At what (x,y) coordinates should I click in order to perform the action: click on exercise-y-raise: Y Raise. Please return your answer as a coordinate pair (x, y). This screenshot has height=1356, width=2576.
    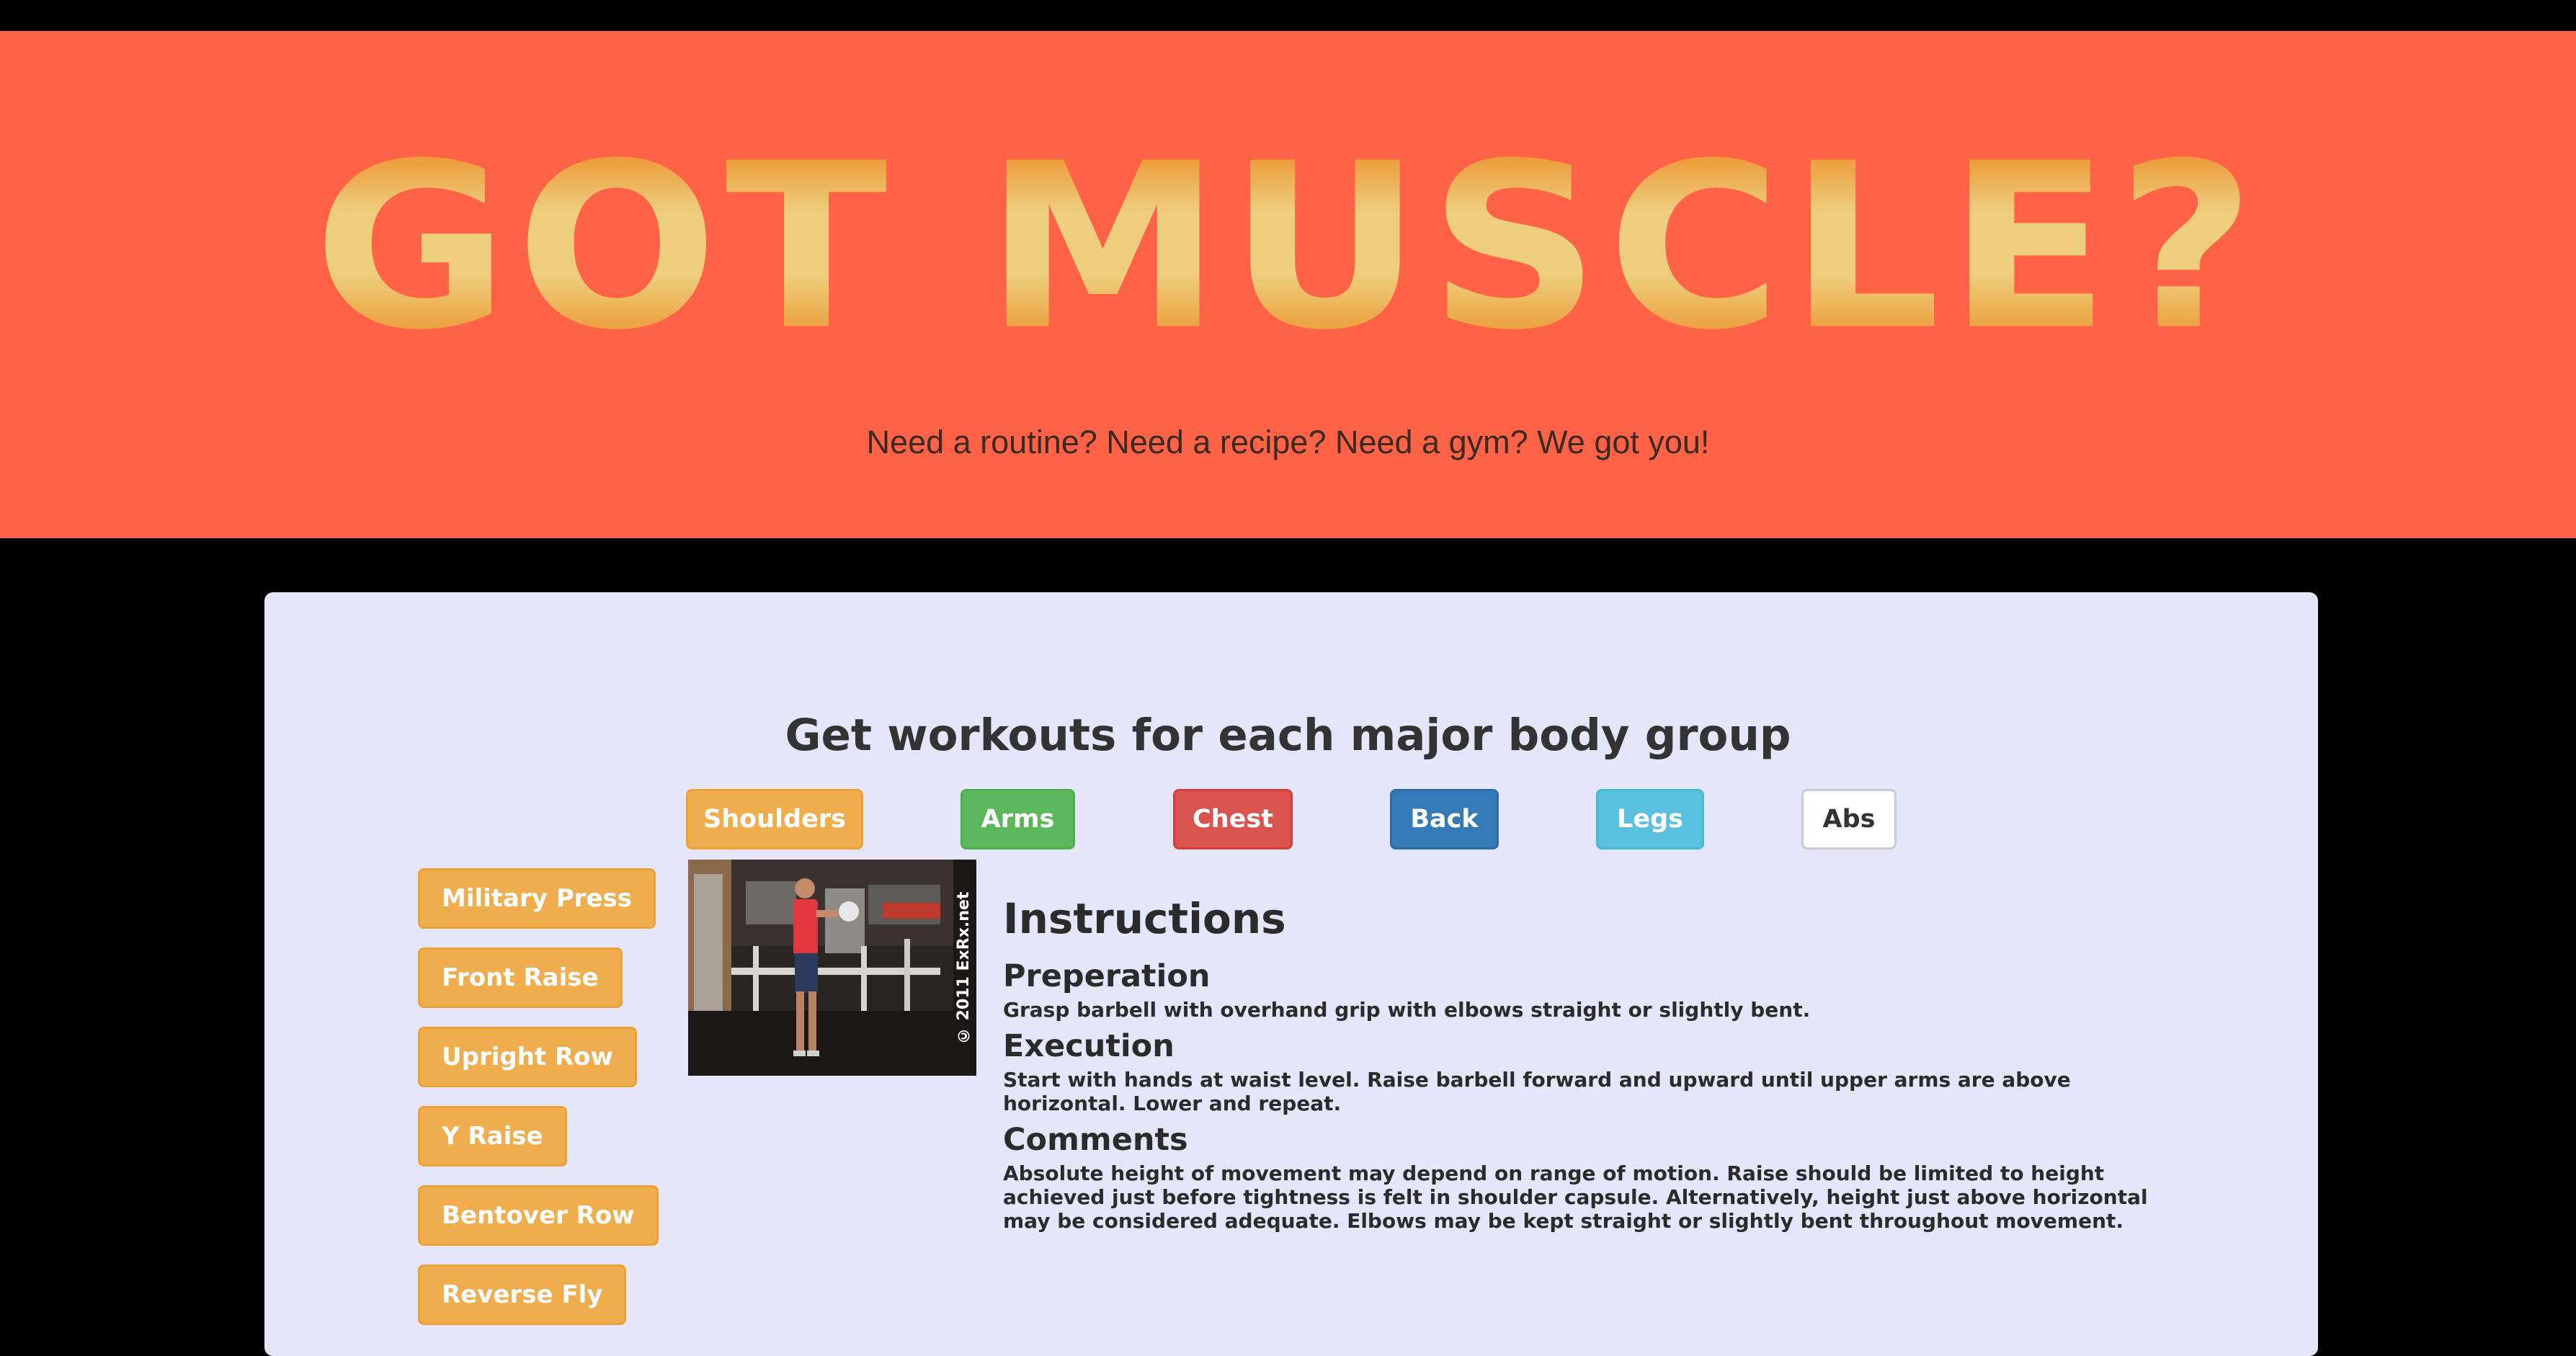
    Looking at the image, I should click on (492, 1136).